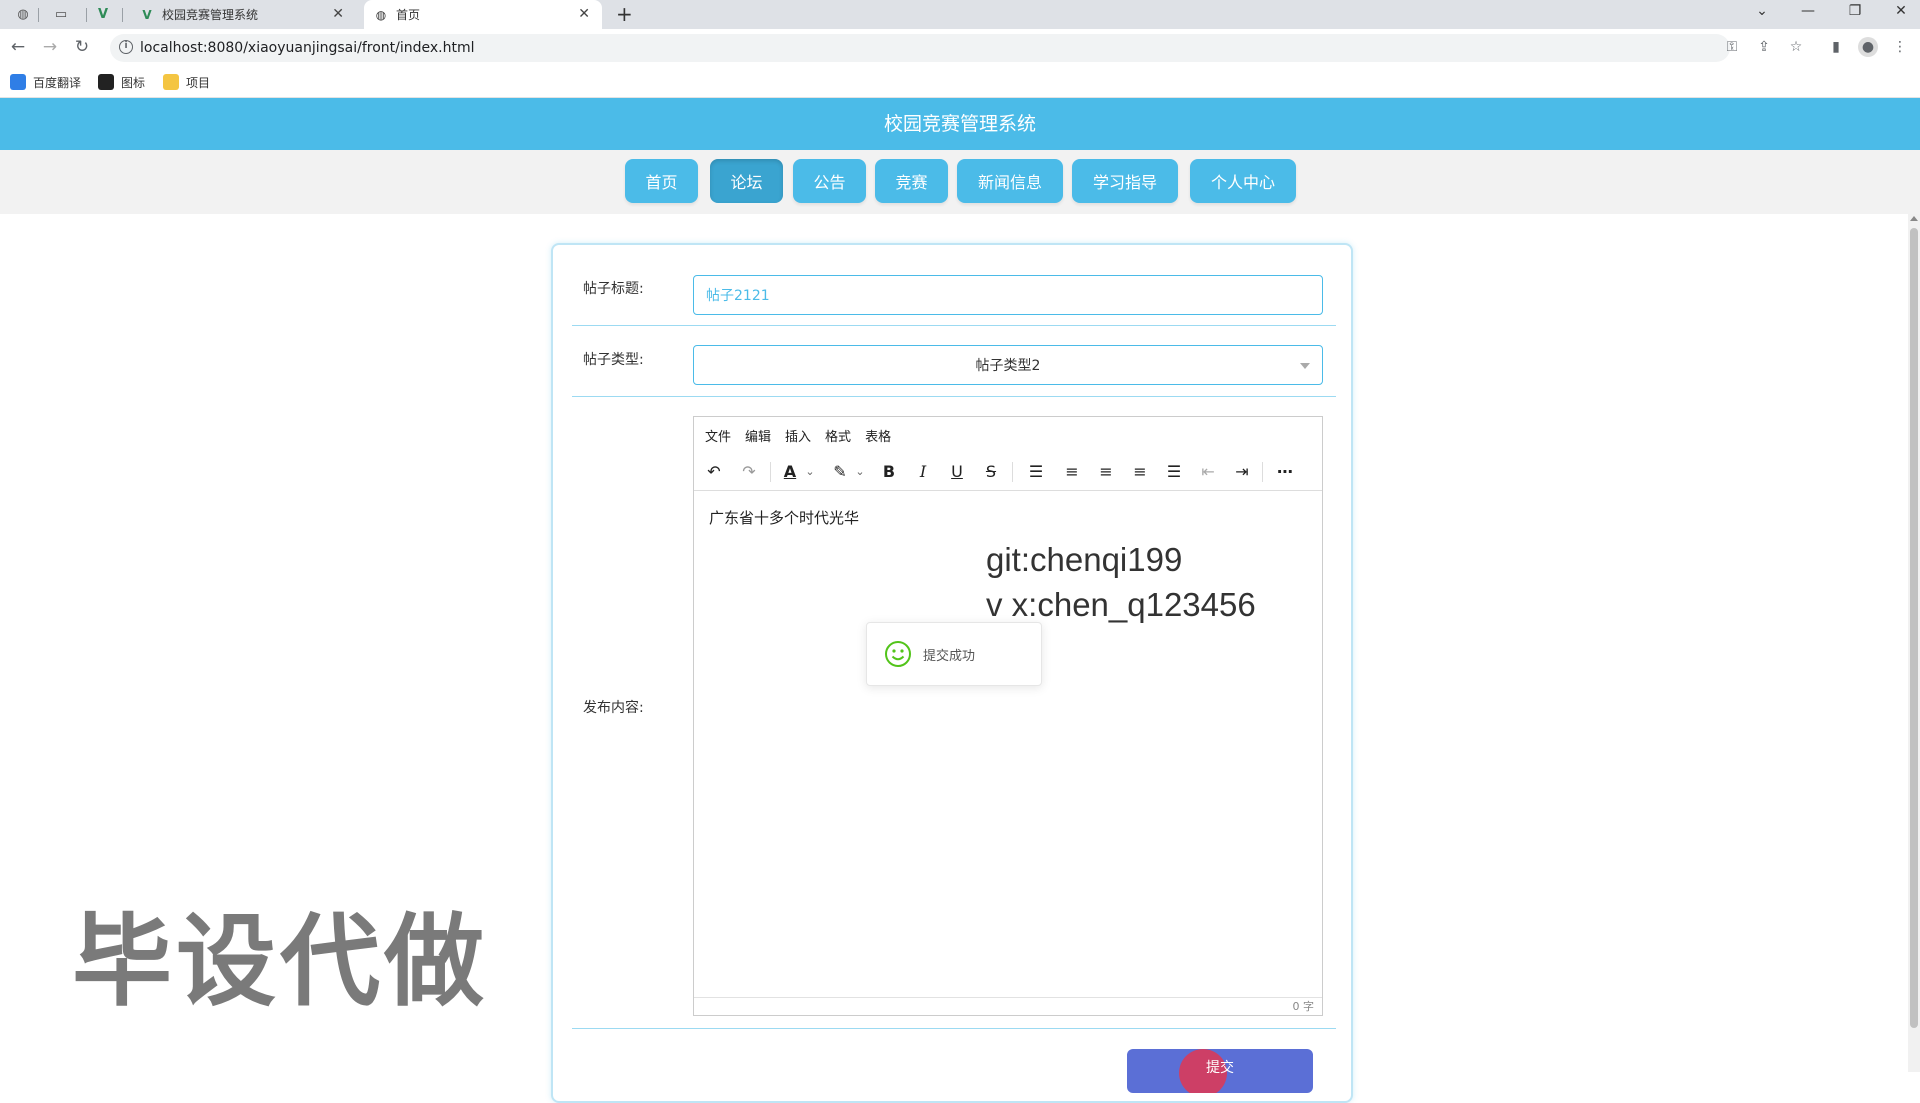 The width and height of the screenshot is (1920, 1103). I want to click on browser-tabstrip: ◍ ▭ V V 校园竞赛管理系统 ✕ ◍ 首页 ✕ + ⌄ — ❐ ✕, so click(960, 14).